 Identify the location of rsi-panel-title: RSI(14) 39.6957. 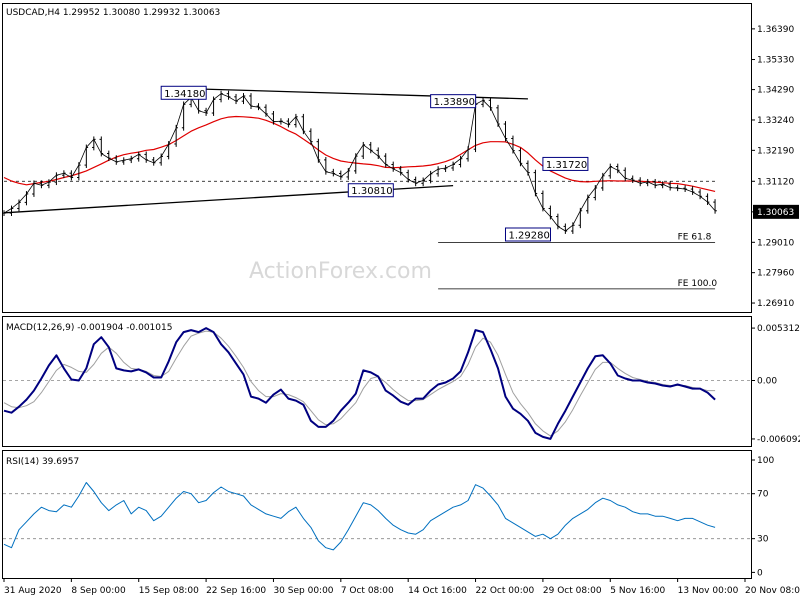
(42, 462).